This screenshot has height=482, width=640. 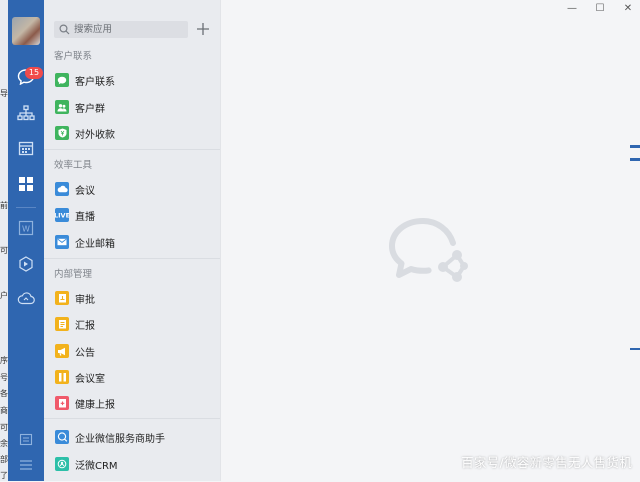 I want to click on section-title: 效率工具, so click(x=73, y=165).